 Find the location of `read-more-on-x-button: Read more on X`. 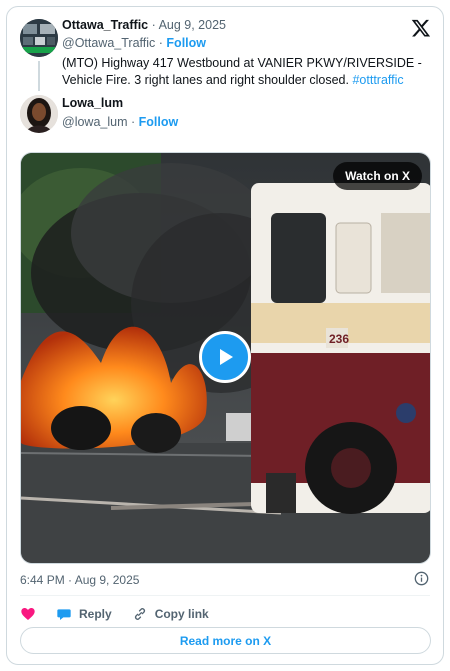

read-more-on-x-button: Read more on X is located at coordinates (225, 640).